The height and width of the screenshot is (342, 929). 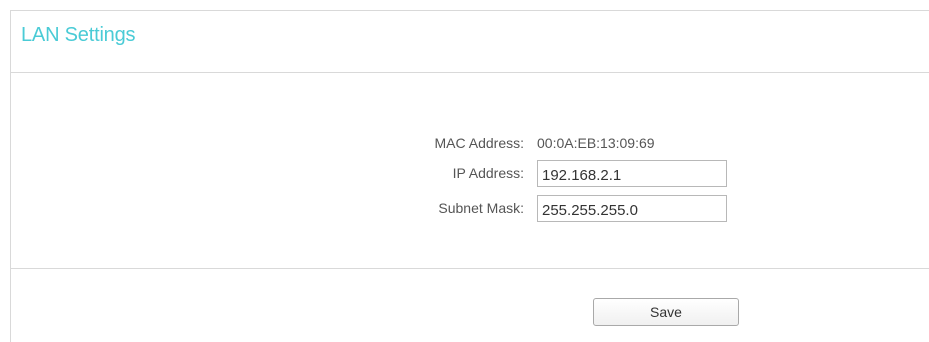 What do you see at coordinates (666, 312) in the screenshot?
I see `save-button: Save` at bounding box center [666, 312].